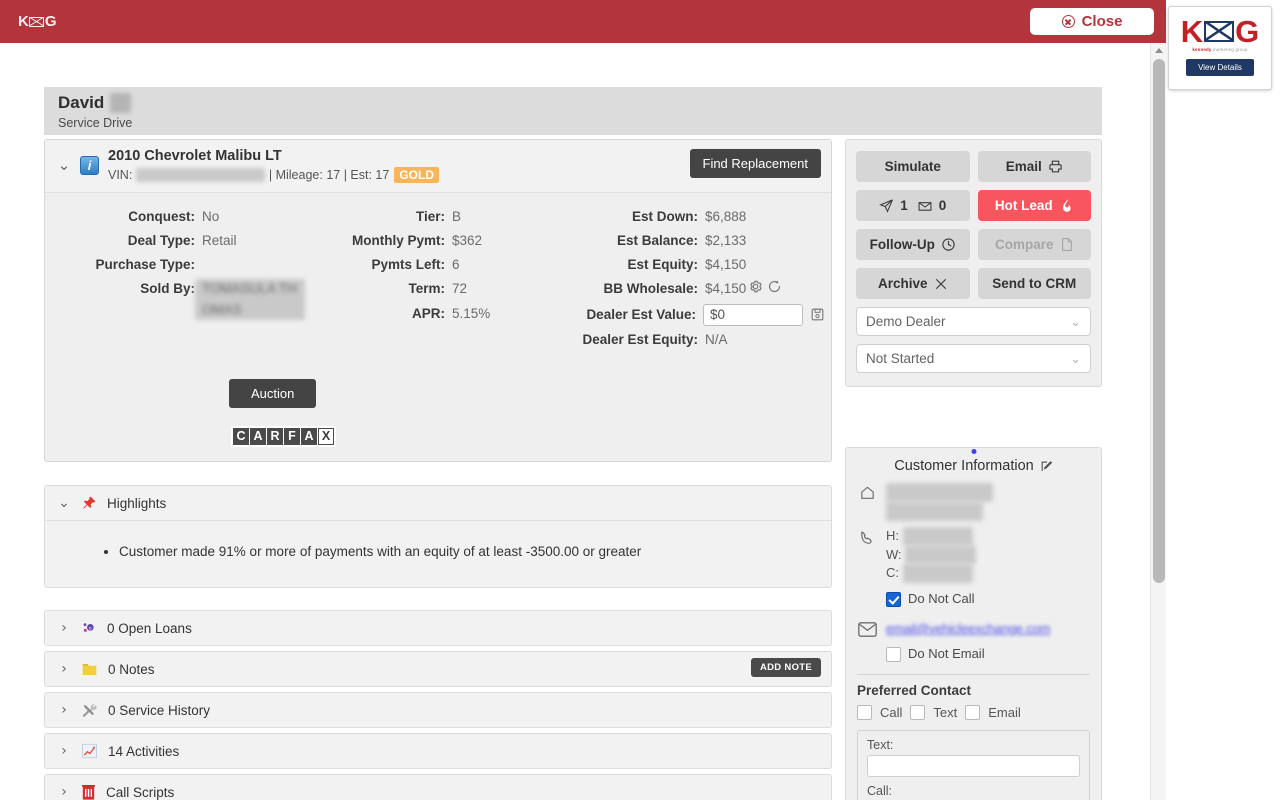 Image resolution: width=1280 pixels, height=800 pixels. I want to click on field-label: BB Wholesale:, so click(650, 289).